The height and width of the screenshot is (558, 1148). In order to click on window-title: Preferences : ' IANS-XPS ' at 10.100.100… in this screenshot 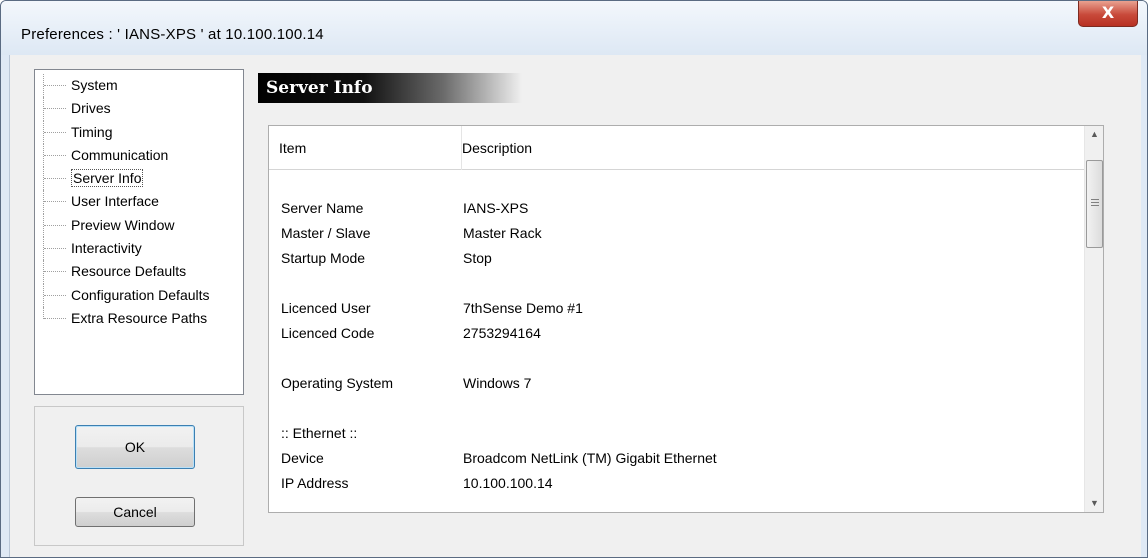, I will do `click(172, 34)`.